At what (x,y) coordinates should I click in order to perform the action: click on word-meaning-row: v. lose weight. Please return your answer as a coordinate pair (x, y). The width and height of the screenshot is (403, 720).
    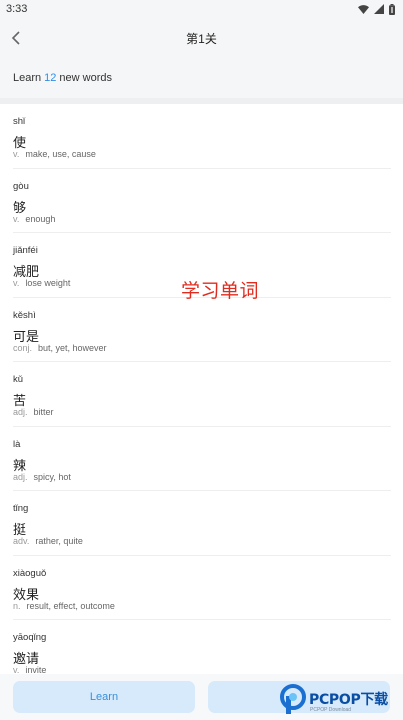
    Looking at the image, I should click on (41, 283).